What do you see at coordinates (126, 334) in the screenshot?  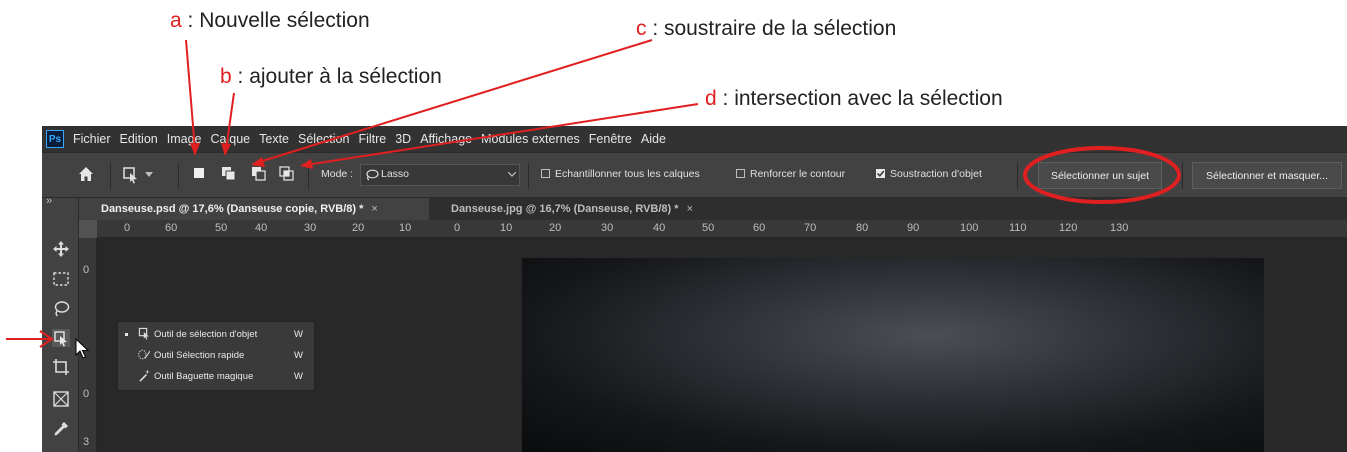 I see `selected-bullet-icon` at bounding box center [126, 334].